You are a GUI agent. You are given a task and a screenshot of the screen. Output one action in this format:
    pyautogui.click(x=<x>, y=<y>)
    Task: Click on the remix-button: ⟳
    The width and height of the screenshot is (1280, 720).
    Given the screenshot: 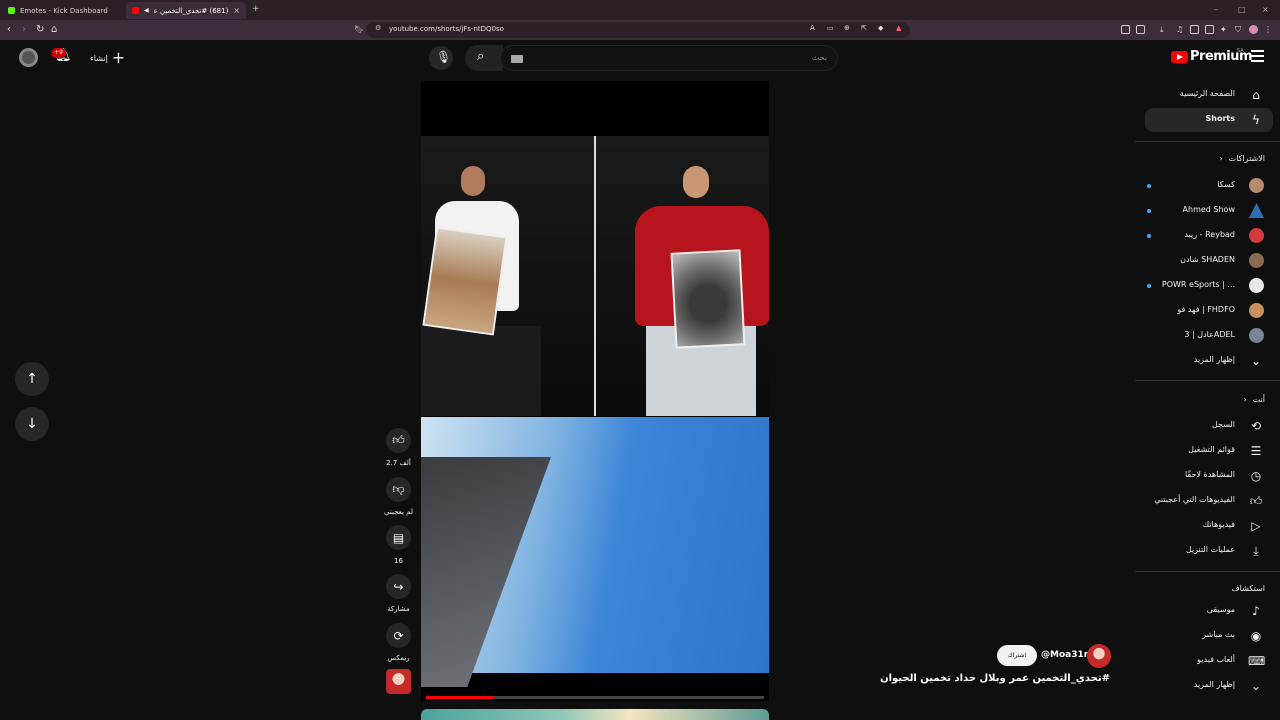 What is the action you would take?
    pyautogui.click(x=398, y=635)
    